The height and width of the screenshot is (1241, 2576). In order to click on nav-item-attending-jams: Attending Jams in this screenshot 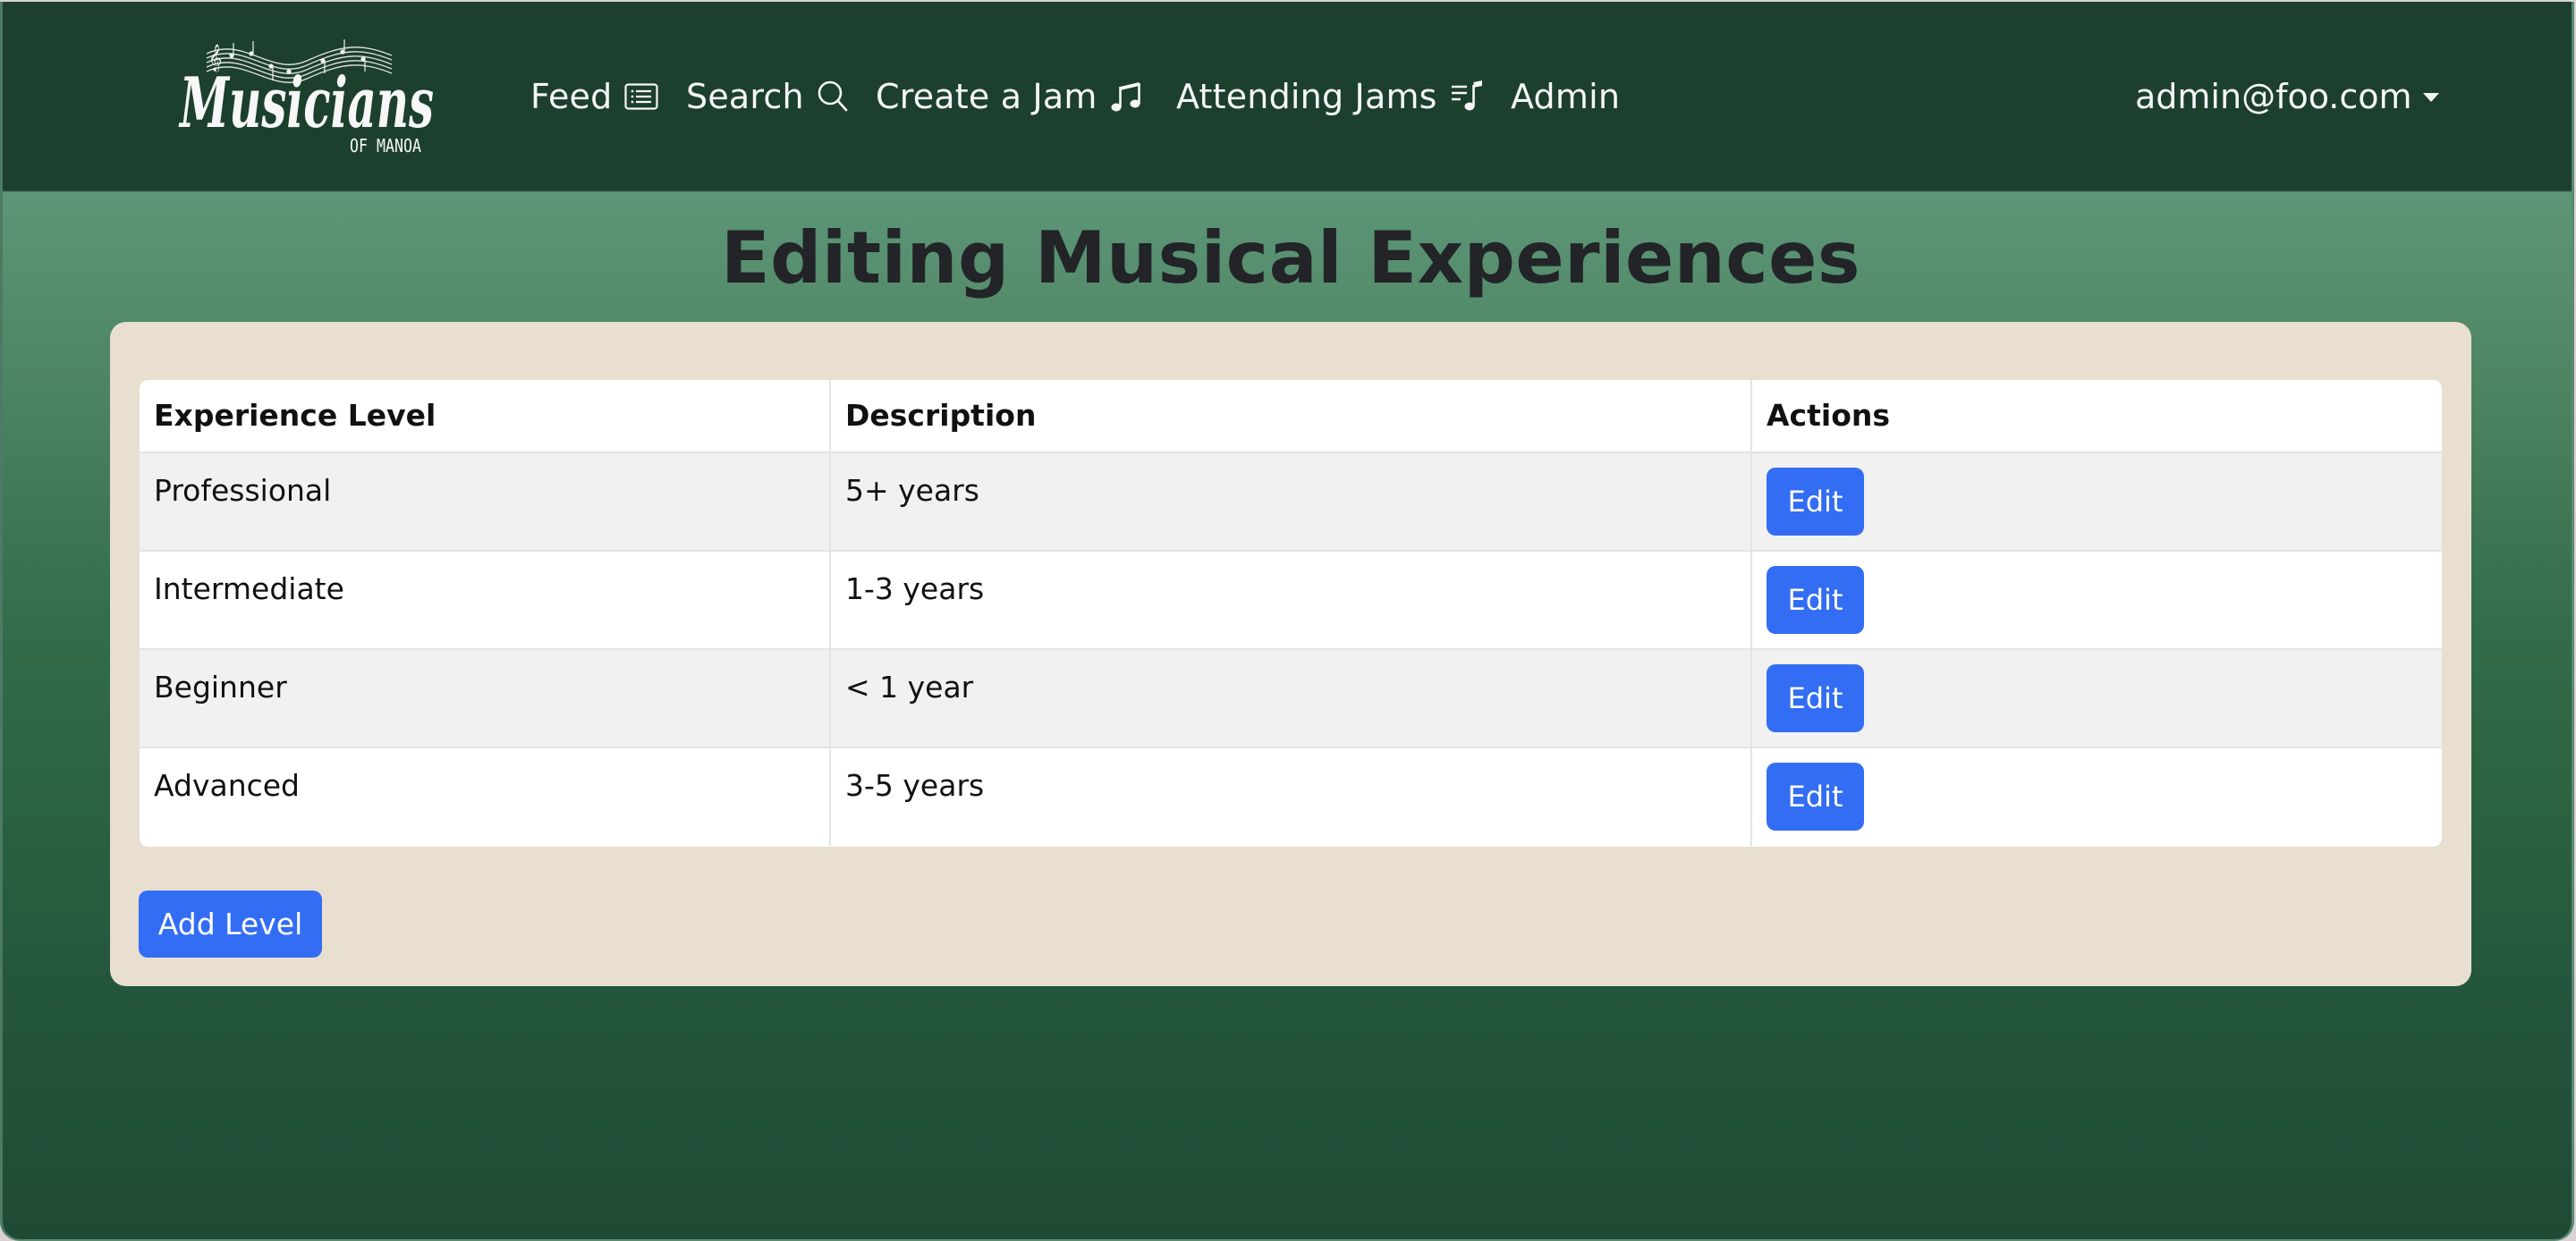, I will do `click(1330, 97)`.